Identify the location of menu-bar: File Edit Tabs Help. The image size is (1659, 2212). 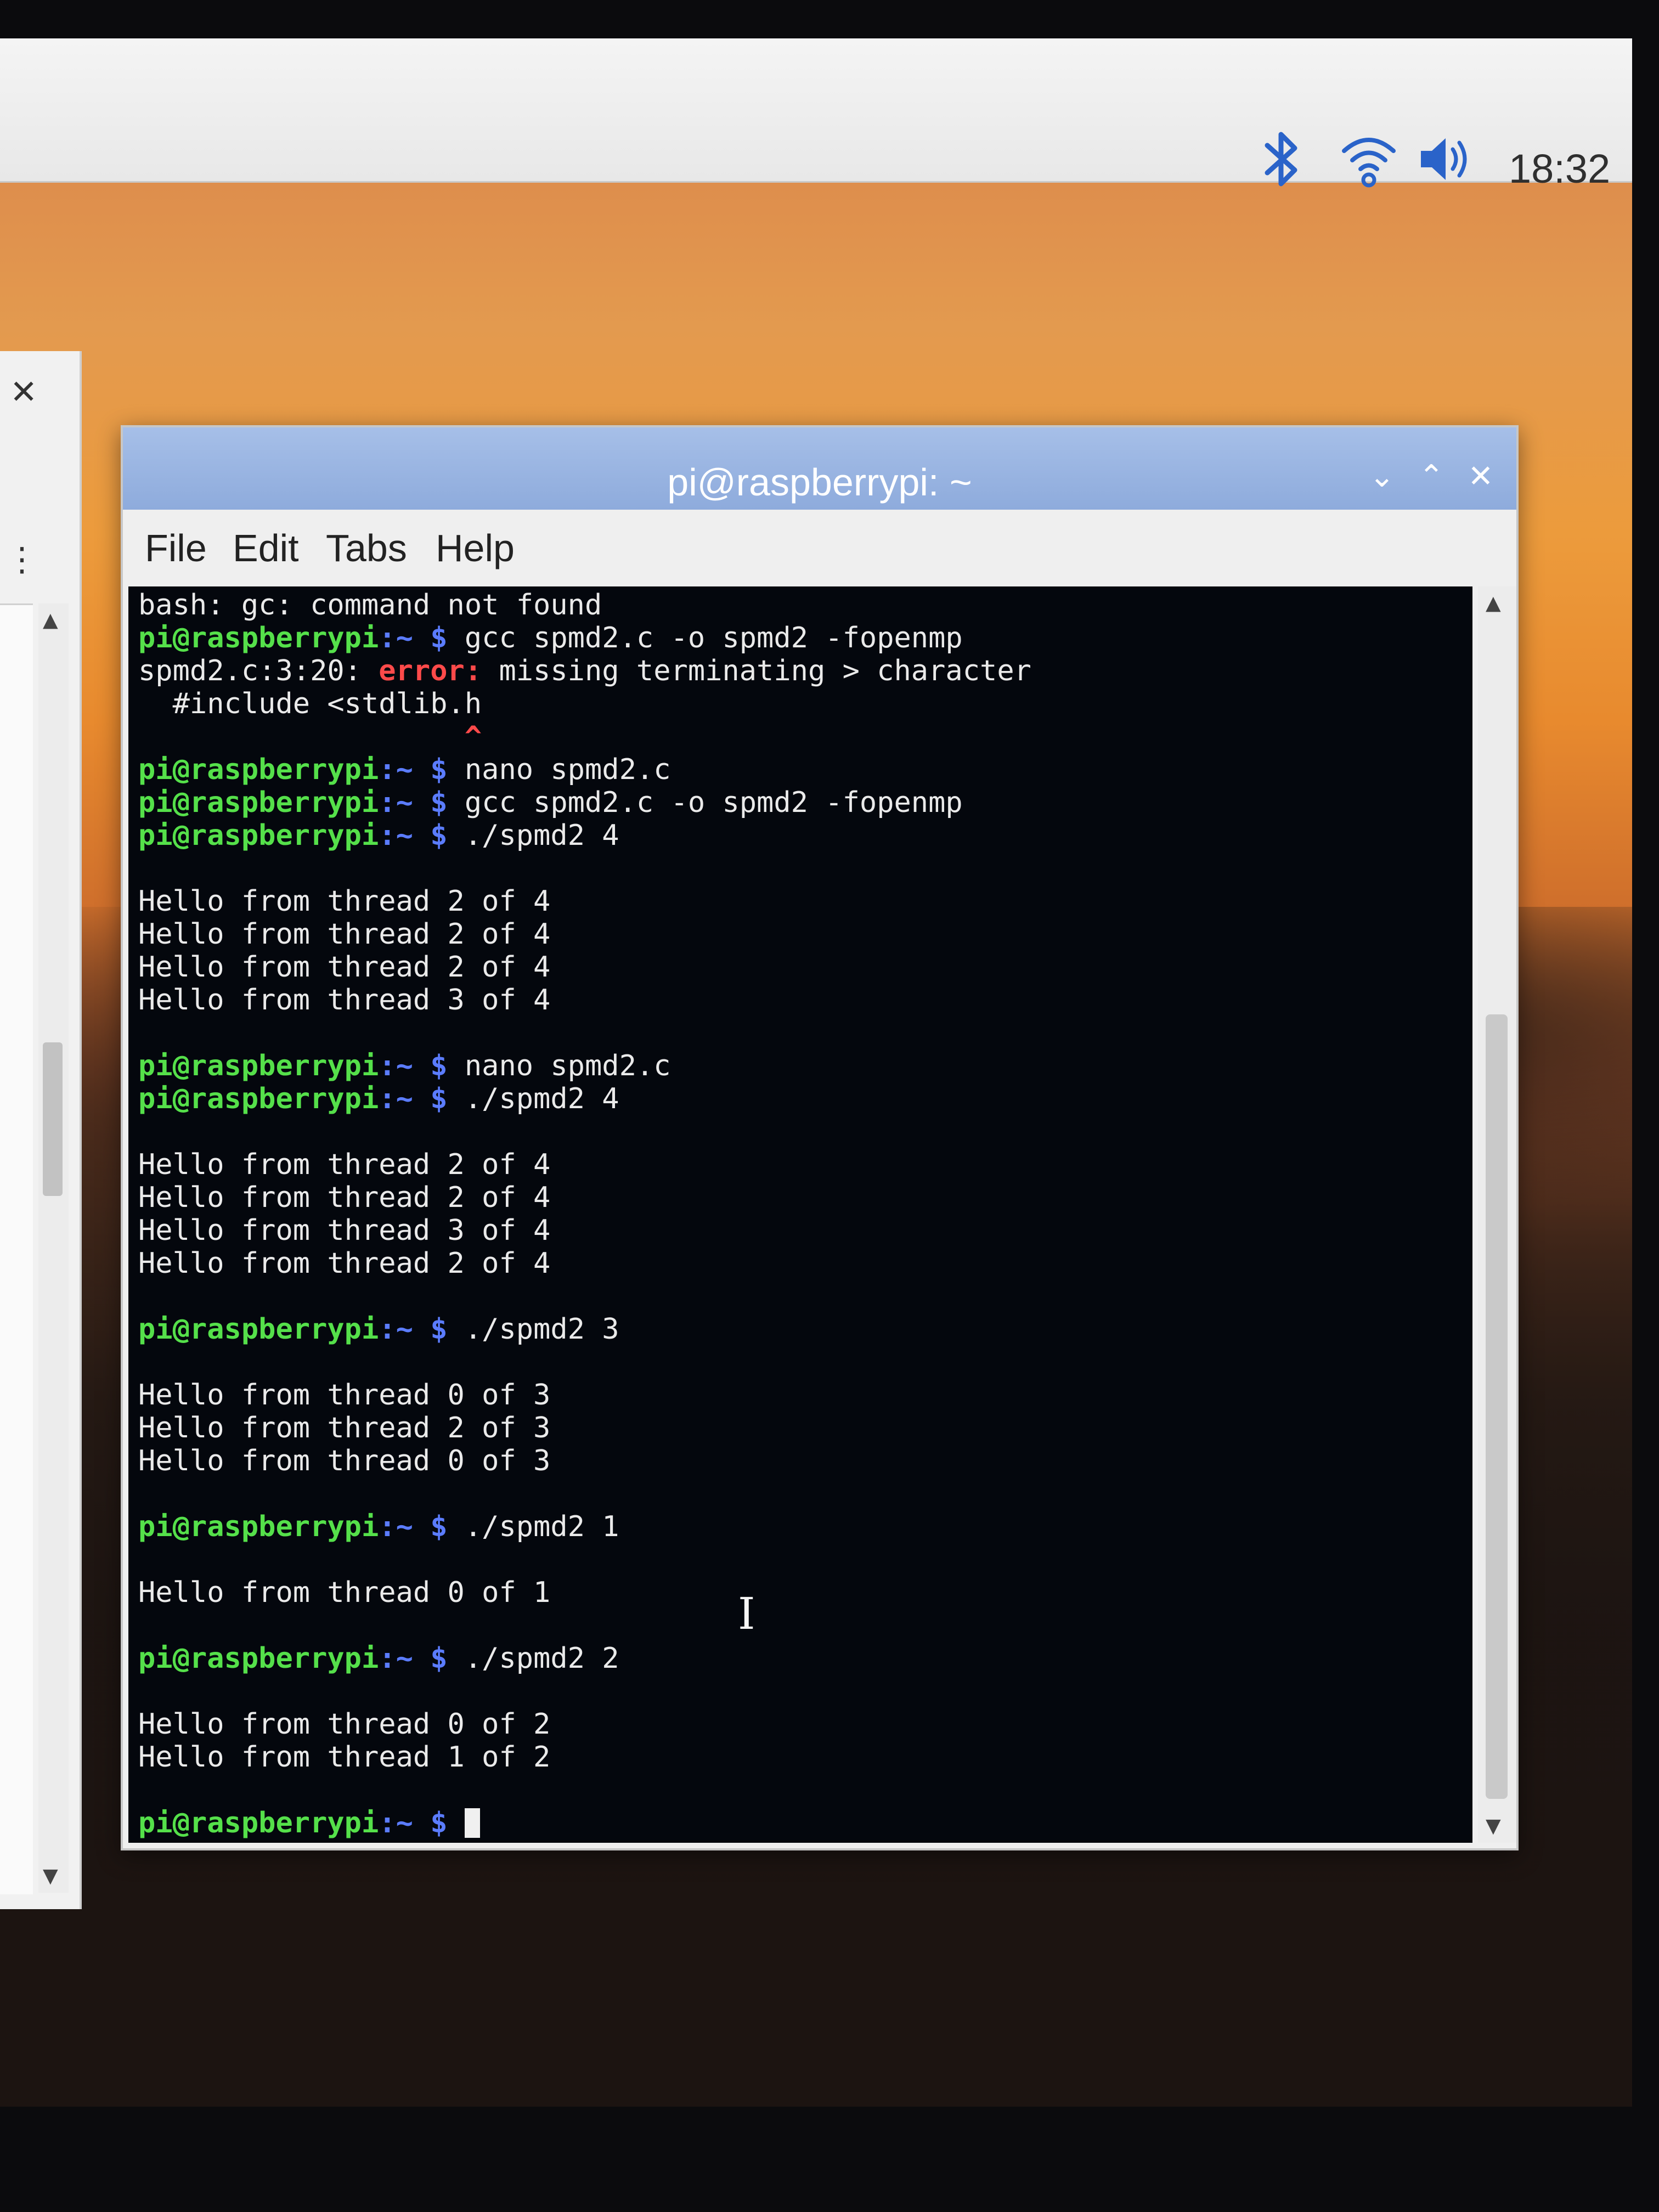
(819, 548).